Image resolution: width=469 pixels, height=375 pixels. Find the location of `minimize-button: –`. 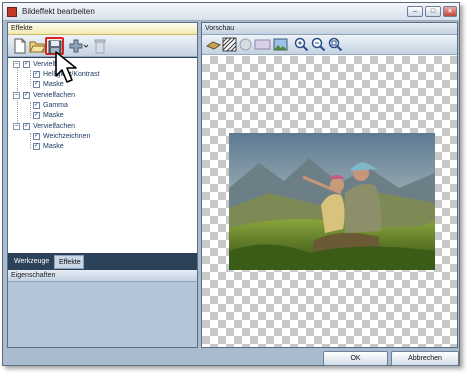

minimize-button: – is located at coordinates (415, 11).